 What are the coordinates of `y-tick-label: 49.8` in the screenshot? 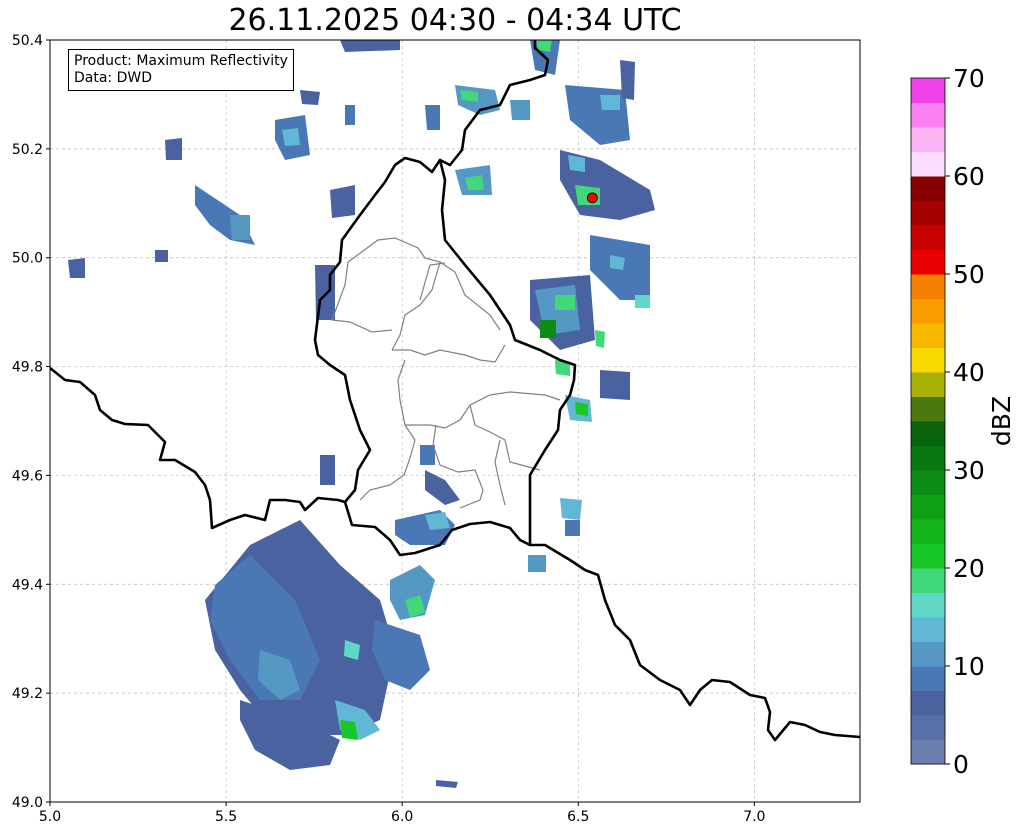 It's located at (27, 368).